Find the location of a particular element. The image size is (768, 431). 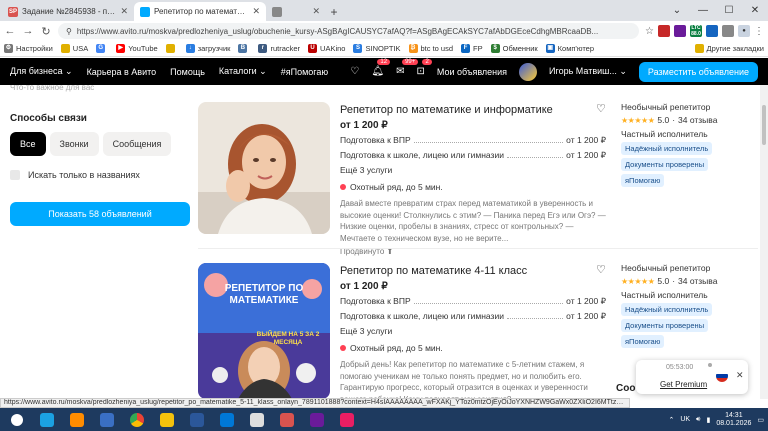

my-listings-link: Мои объявления is located at coordinates (472, 72).